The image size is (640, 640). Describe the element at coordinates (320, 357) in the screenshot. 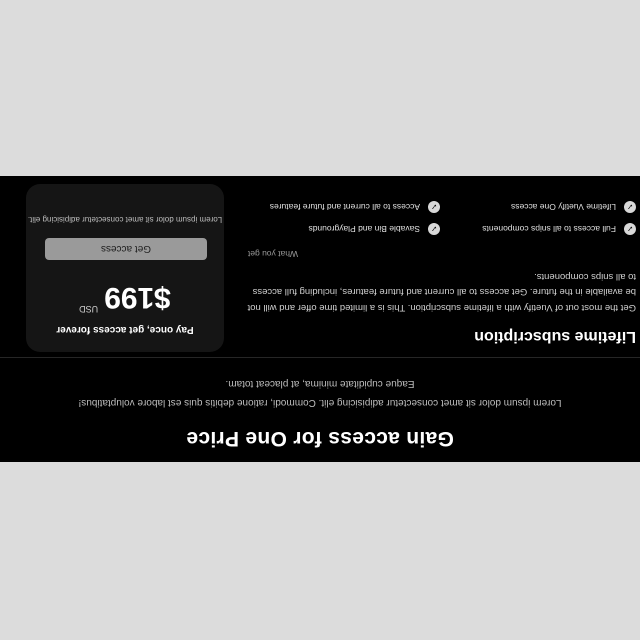

I see `section-divider` at that location.